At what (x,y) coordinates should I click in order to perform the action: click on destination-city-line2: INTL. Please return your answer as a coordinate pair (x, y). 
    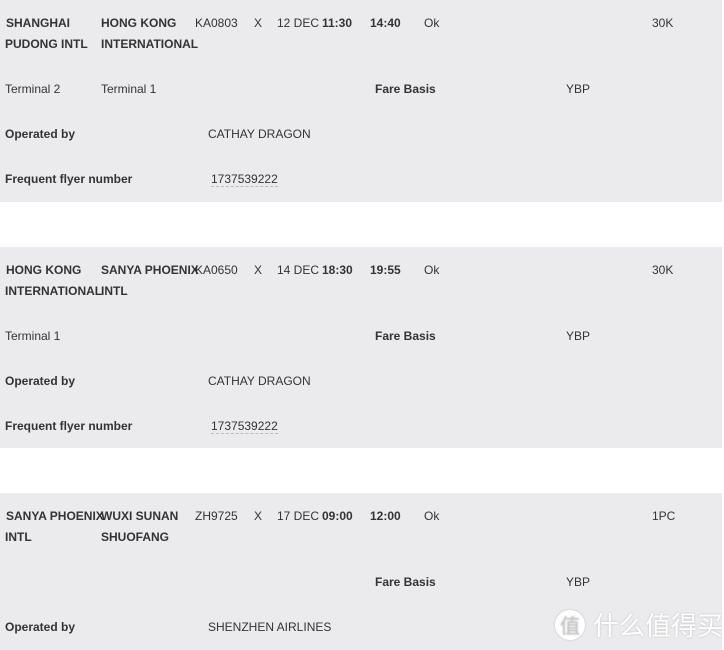
    Looking at the image, I should click on (114, 291).